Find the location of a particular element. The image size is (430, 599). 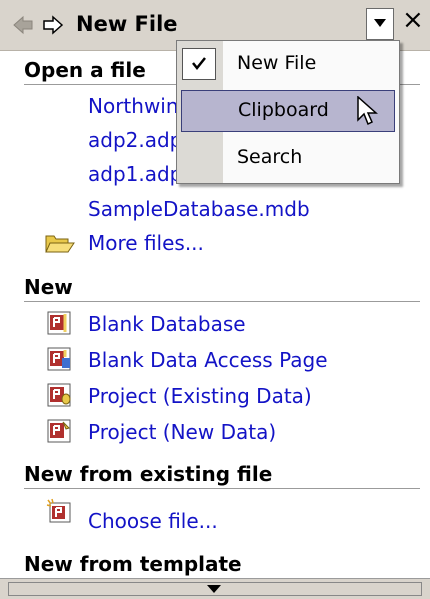

project-new-icon is located at coordinates (59, 431).